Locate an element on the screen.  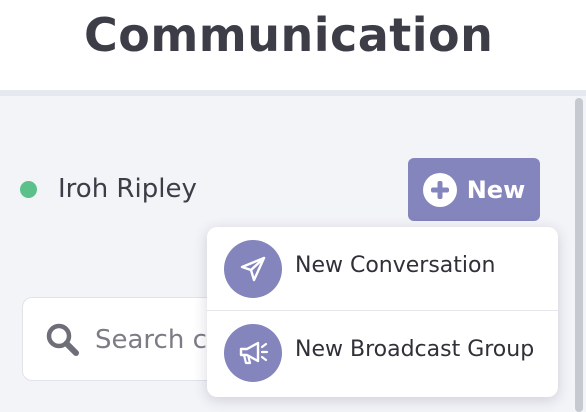
scrollbar-thumb is located at coordinates (579, 255).